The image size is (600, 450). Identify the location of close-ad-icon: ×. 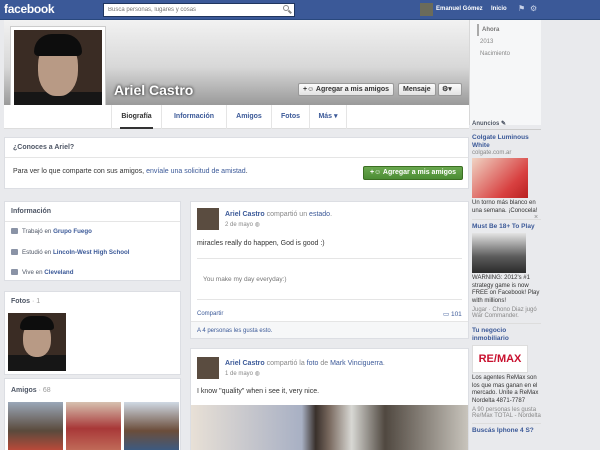
(536, 217).